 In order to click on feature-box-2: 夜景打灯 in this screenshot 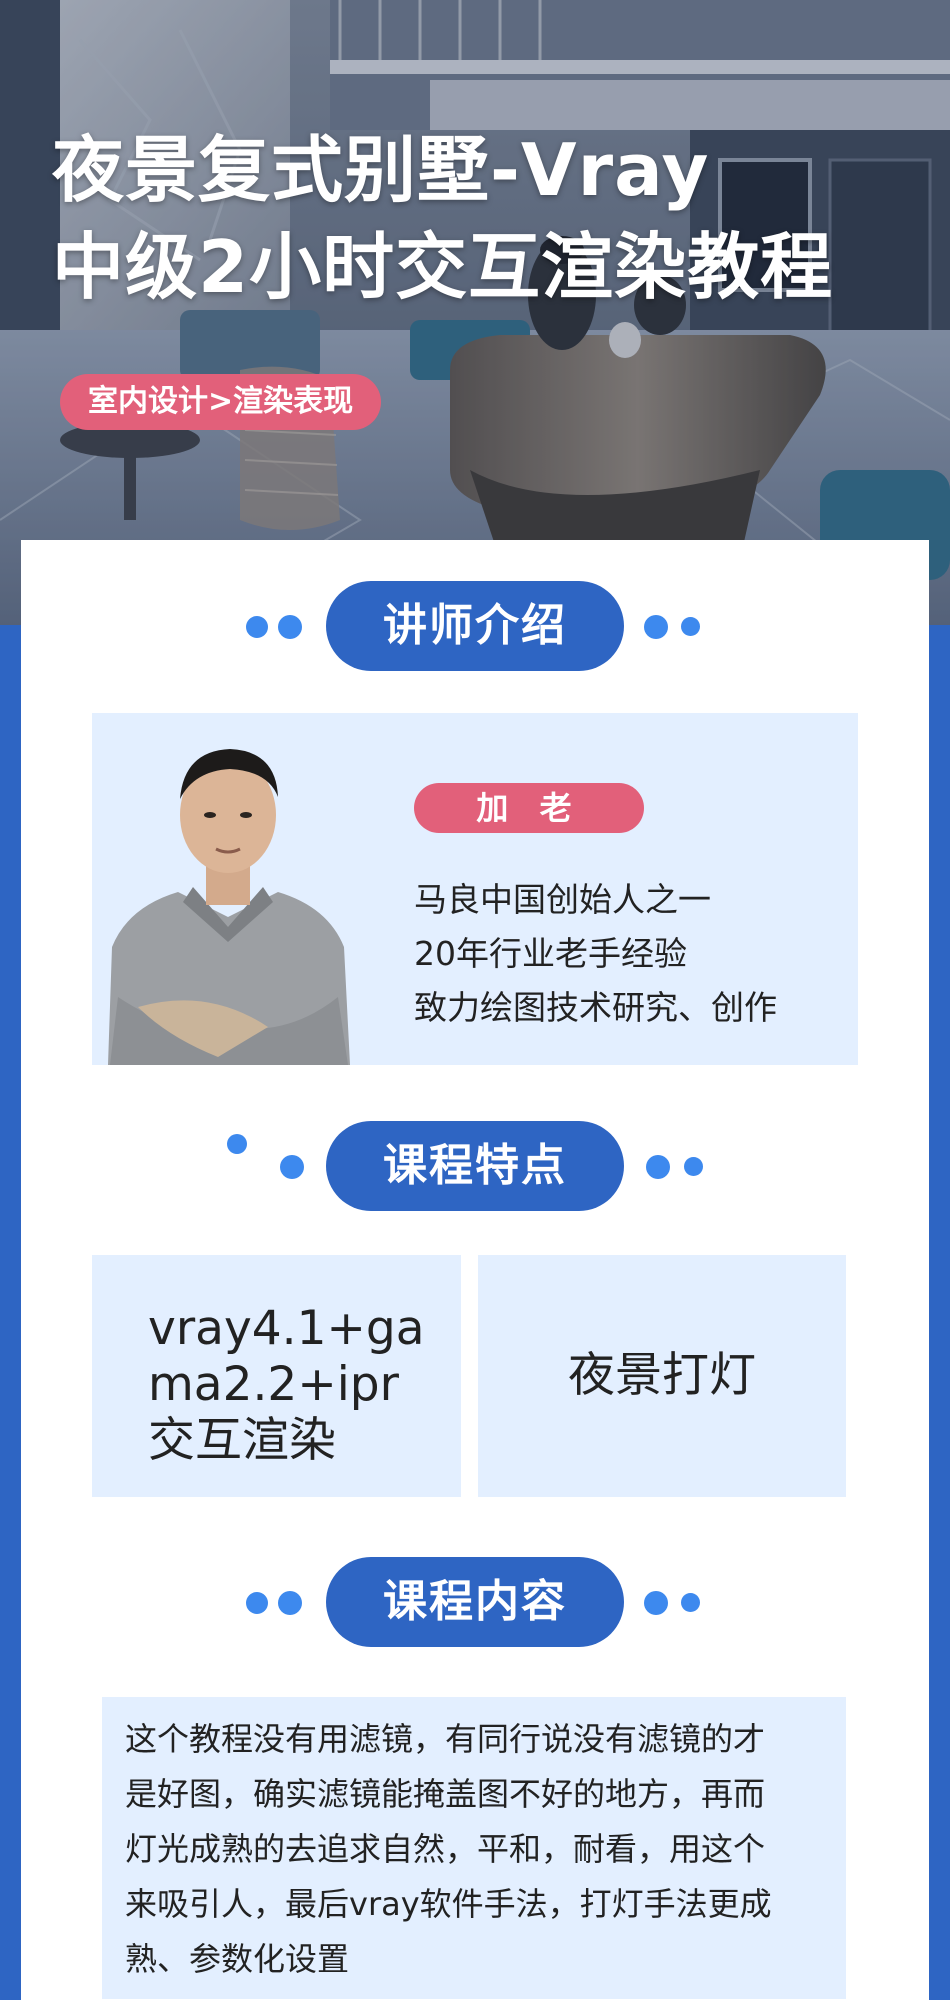, I will do `click(662, 1376)`.